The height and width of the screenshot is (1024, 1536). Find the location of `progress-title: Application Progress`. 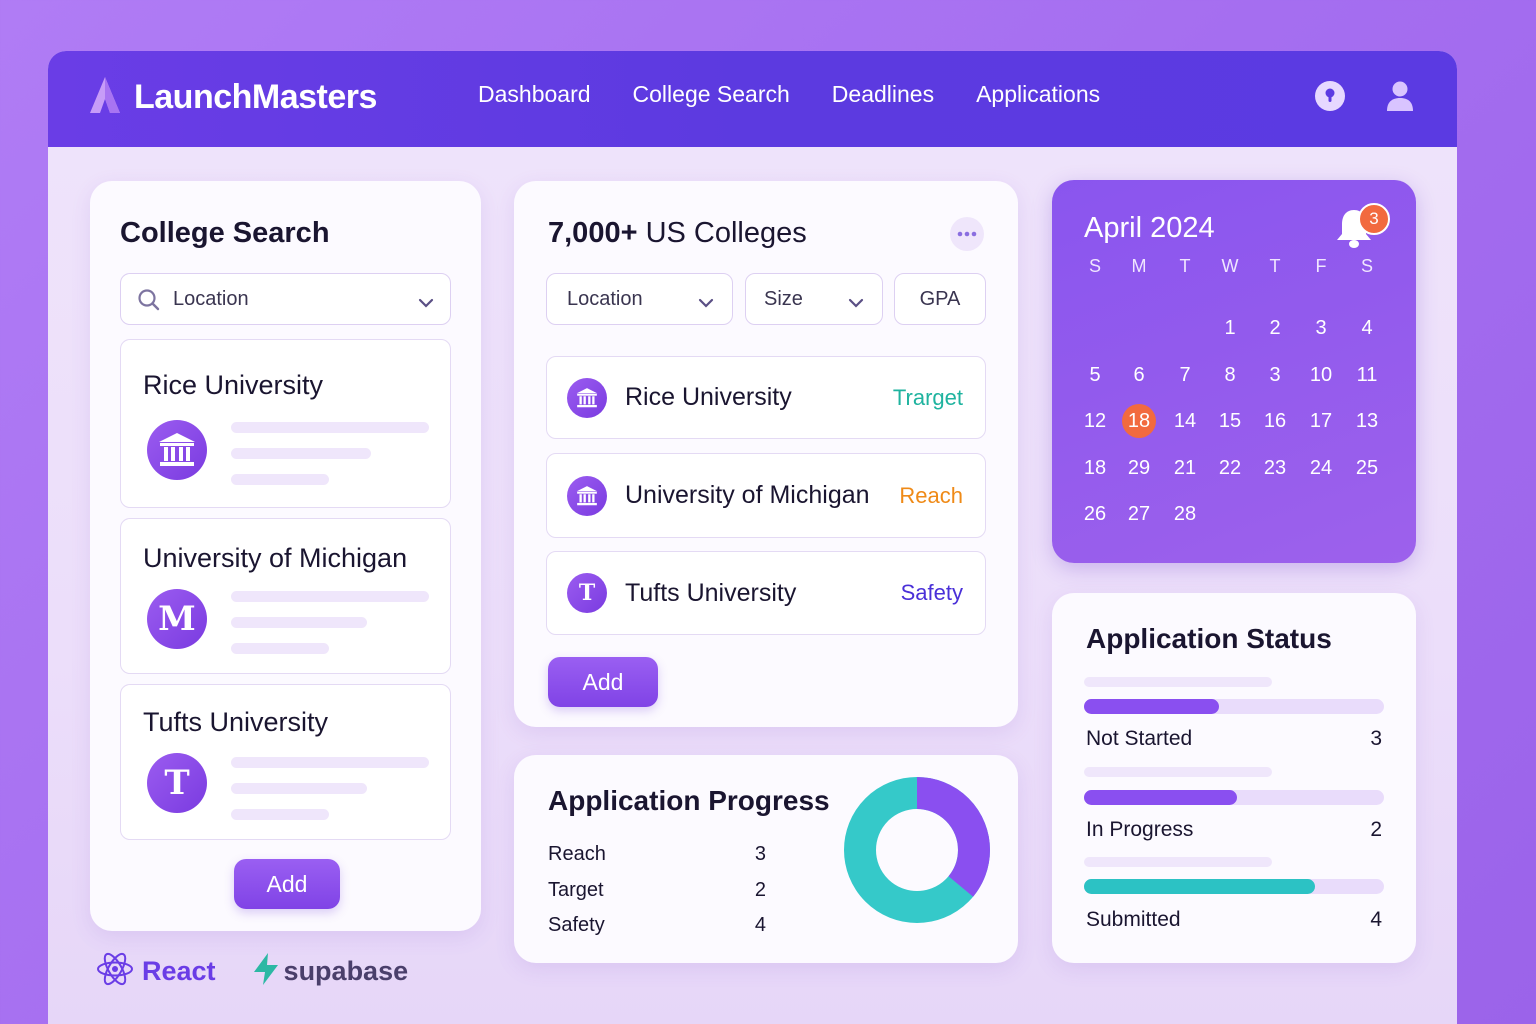

progress-title: Application Progress is located at coordinates (689, 800).